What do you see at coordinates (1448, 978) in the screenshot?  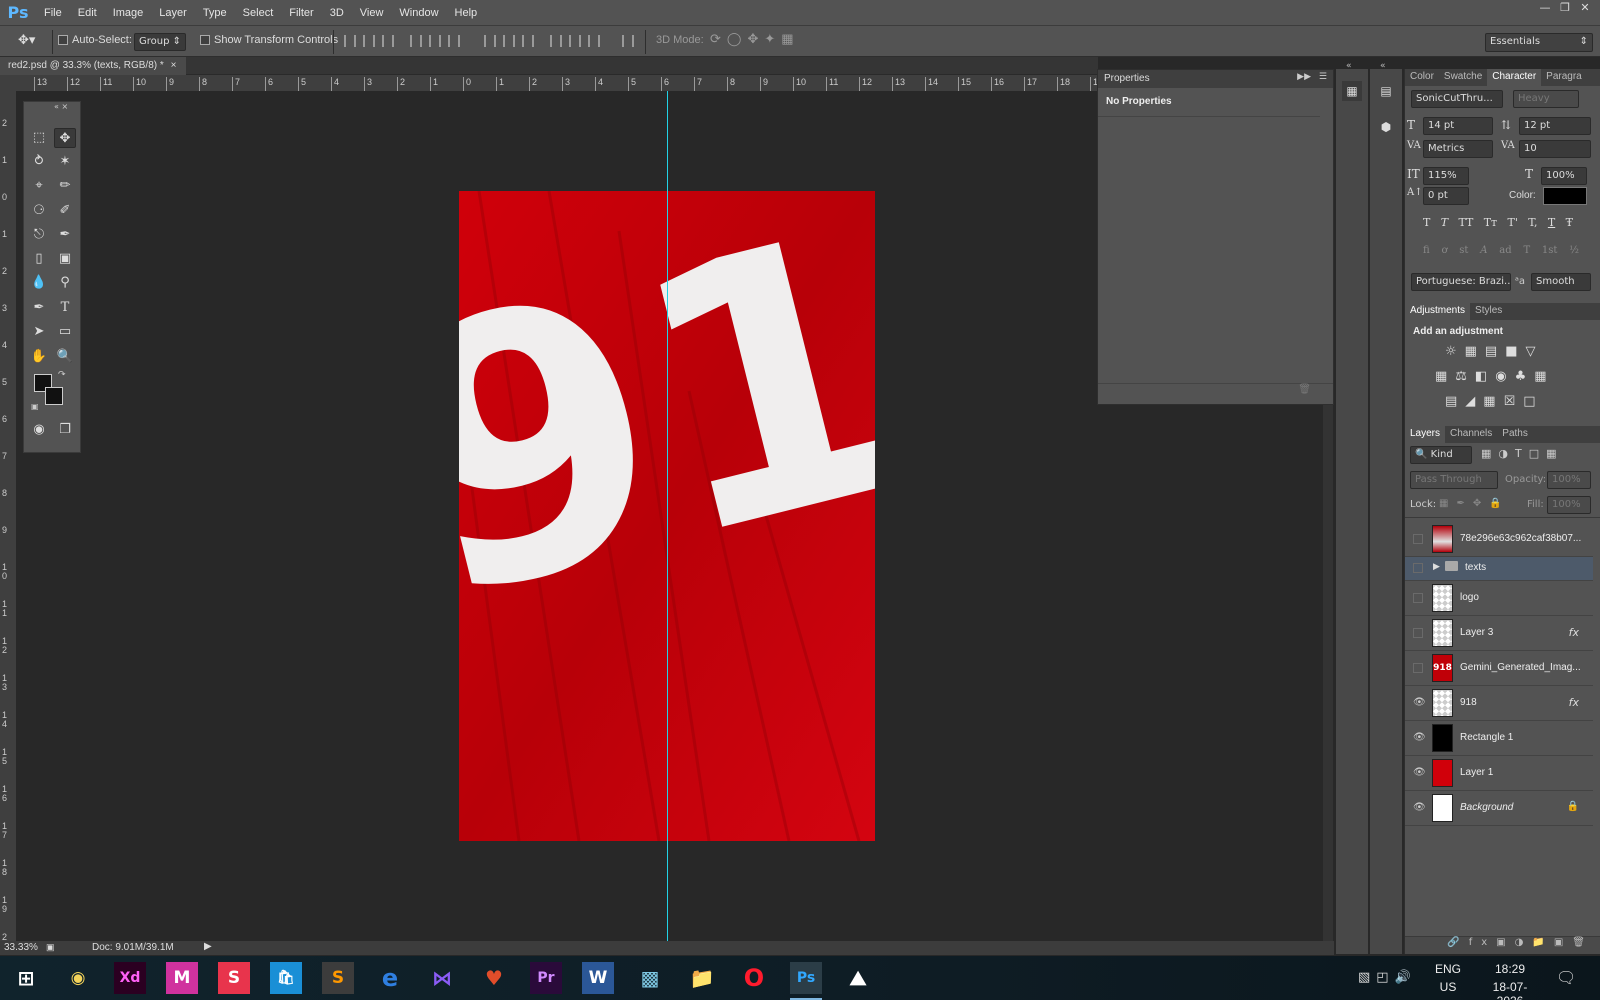 I see `language-indicator: ENG US` at bounding box center [1448, 978].